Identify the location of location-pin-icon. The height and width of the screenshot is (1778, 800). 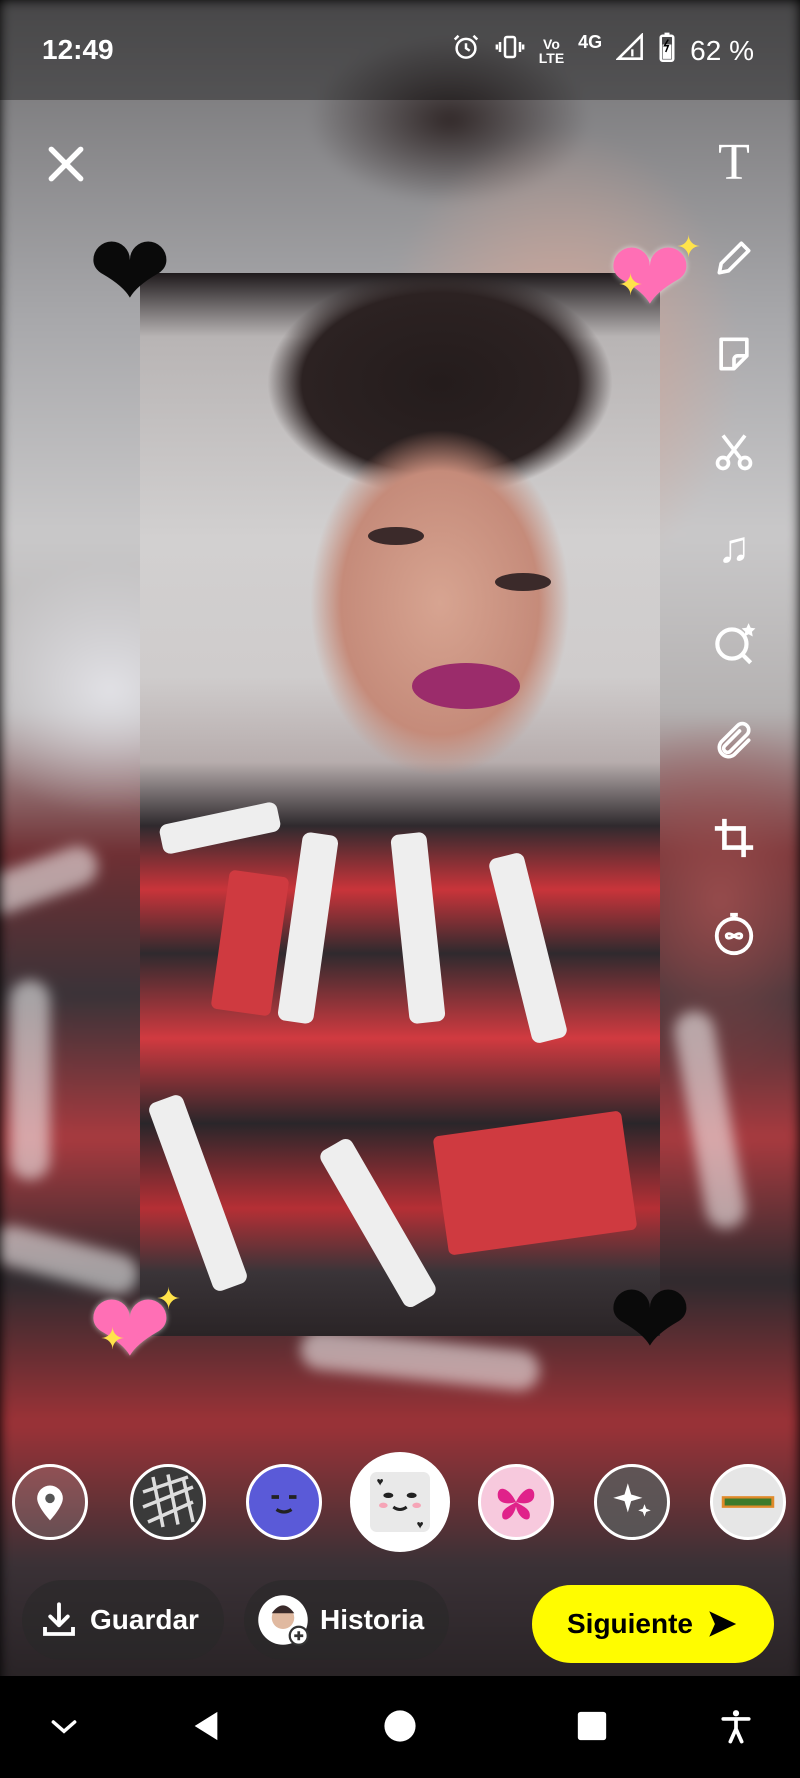
(50, 1503).